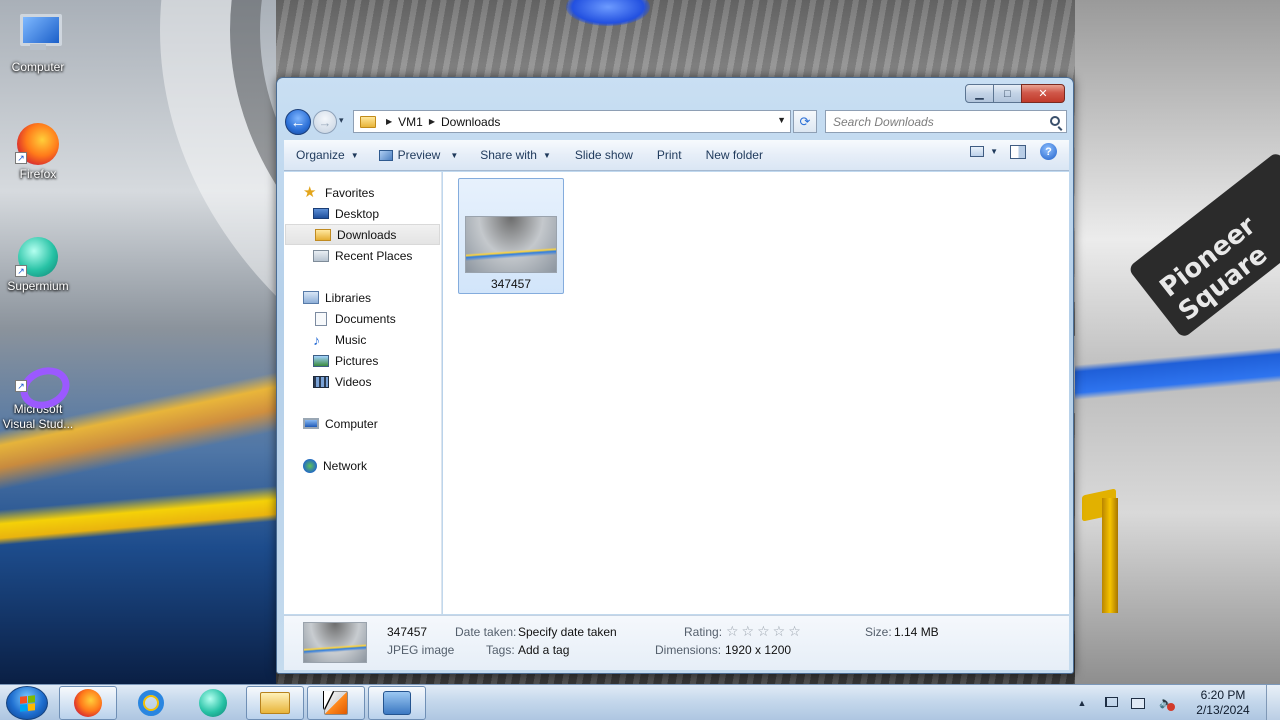  What do you see at coordinates (410, 122) in the screenshot?
I see `breadcrumb-vm1: VM1` at bounding box center [410, 122].